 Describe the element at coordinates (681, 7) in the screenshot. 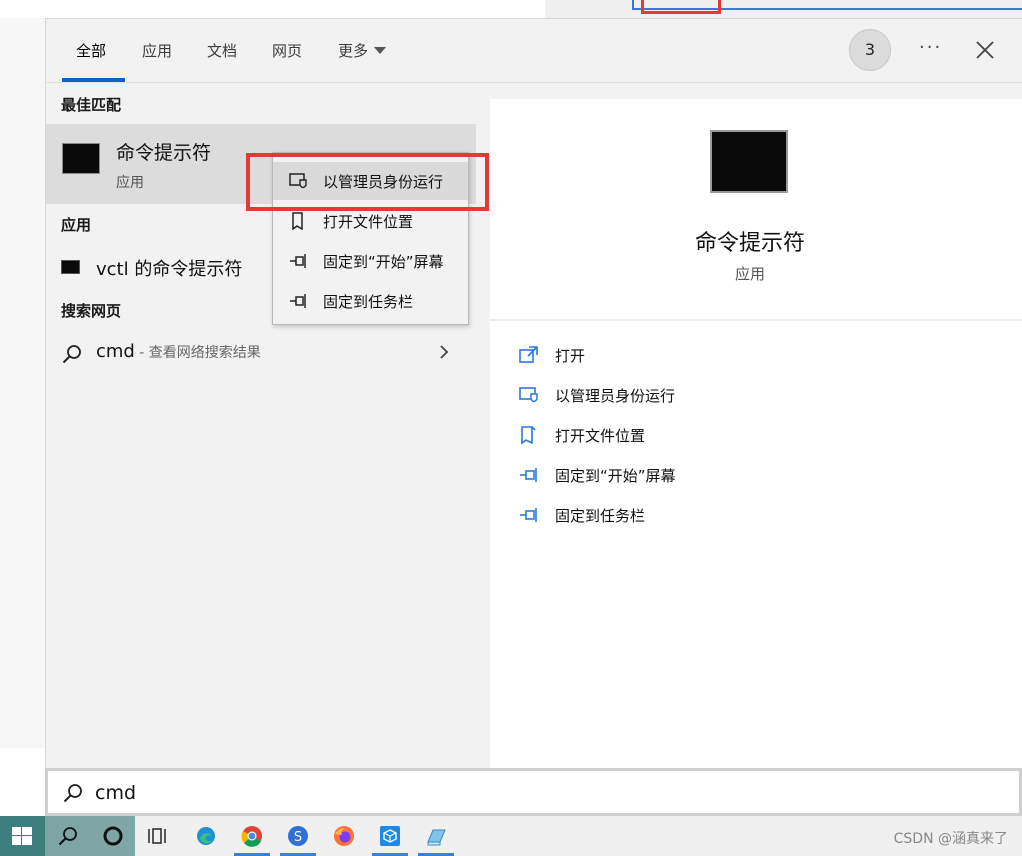

I see `background-red-highlight` at that location.